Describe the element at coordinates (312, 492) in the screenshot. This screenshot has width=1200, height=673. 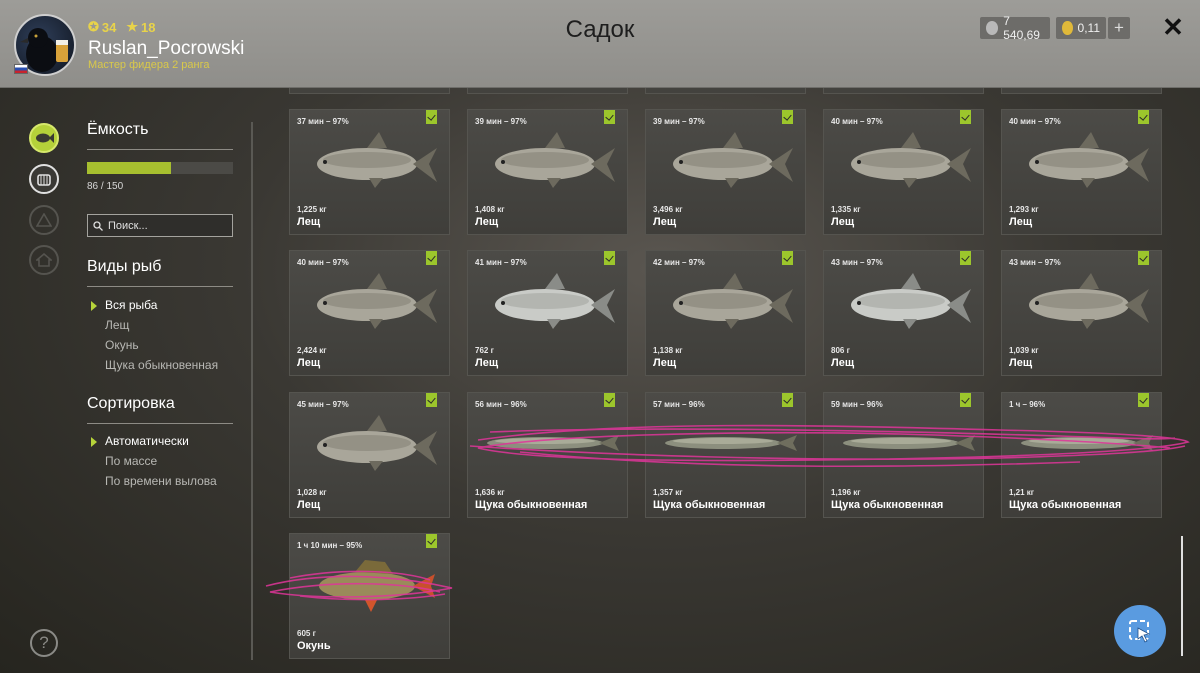
I see `fish-weight: 1,028 кг` at that location.